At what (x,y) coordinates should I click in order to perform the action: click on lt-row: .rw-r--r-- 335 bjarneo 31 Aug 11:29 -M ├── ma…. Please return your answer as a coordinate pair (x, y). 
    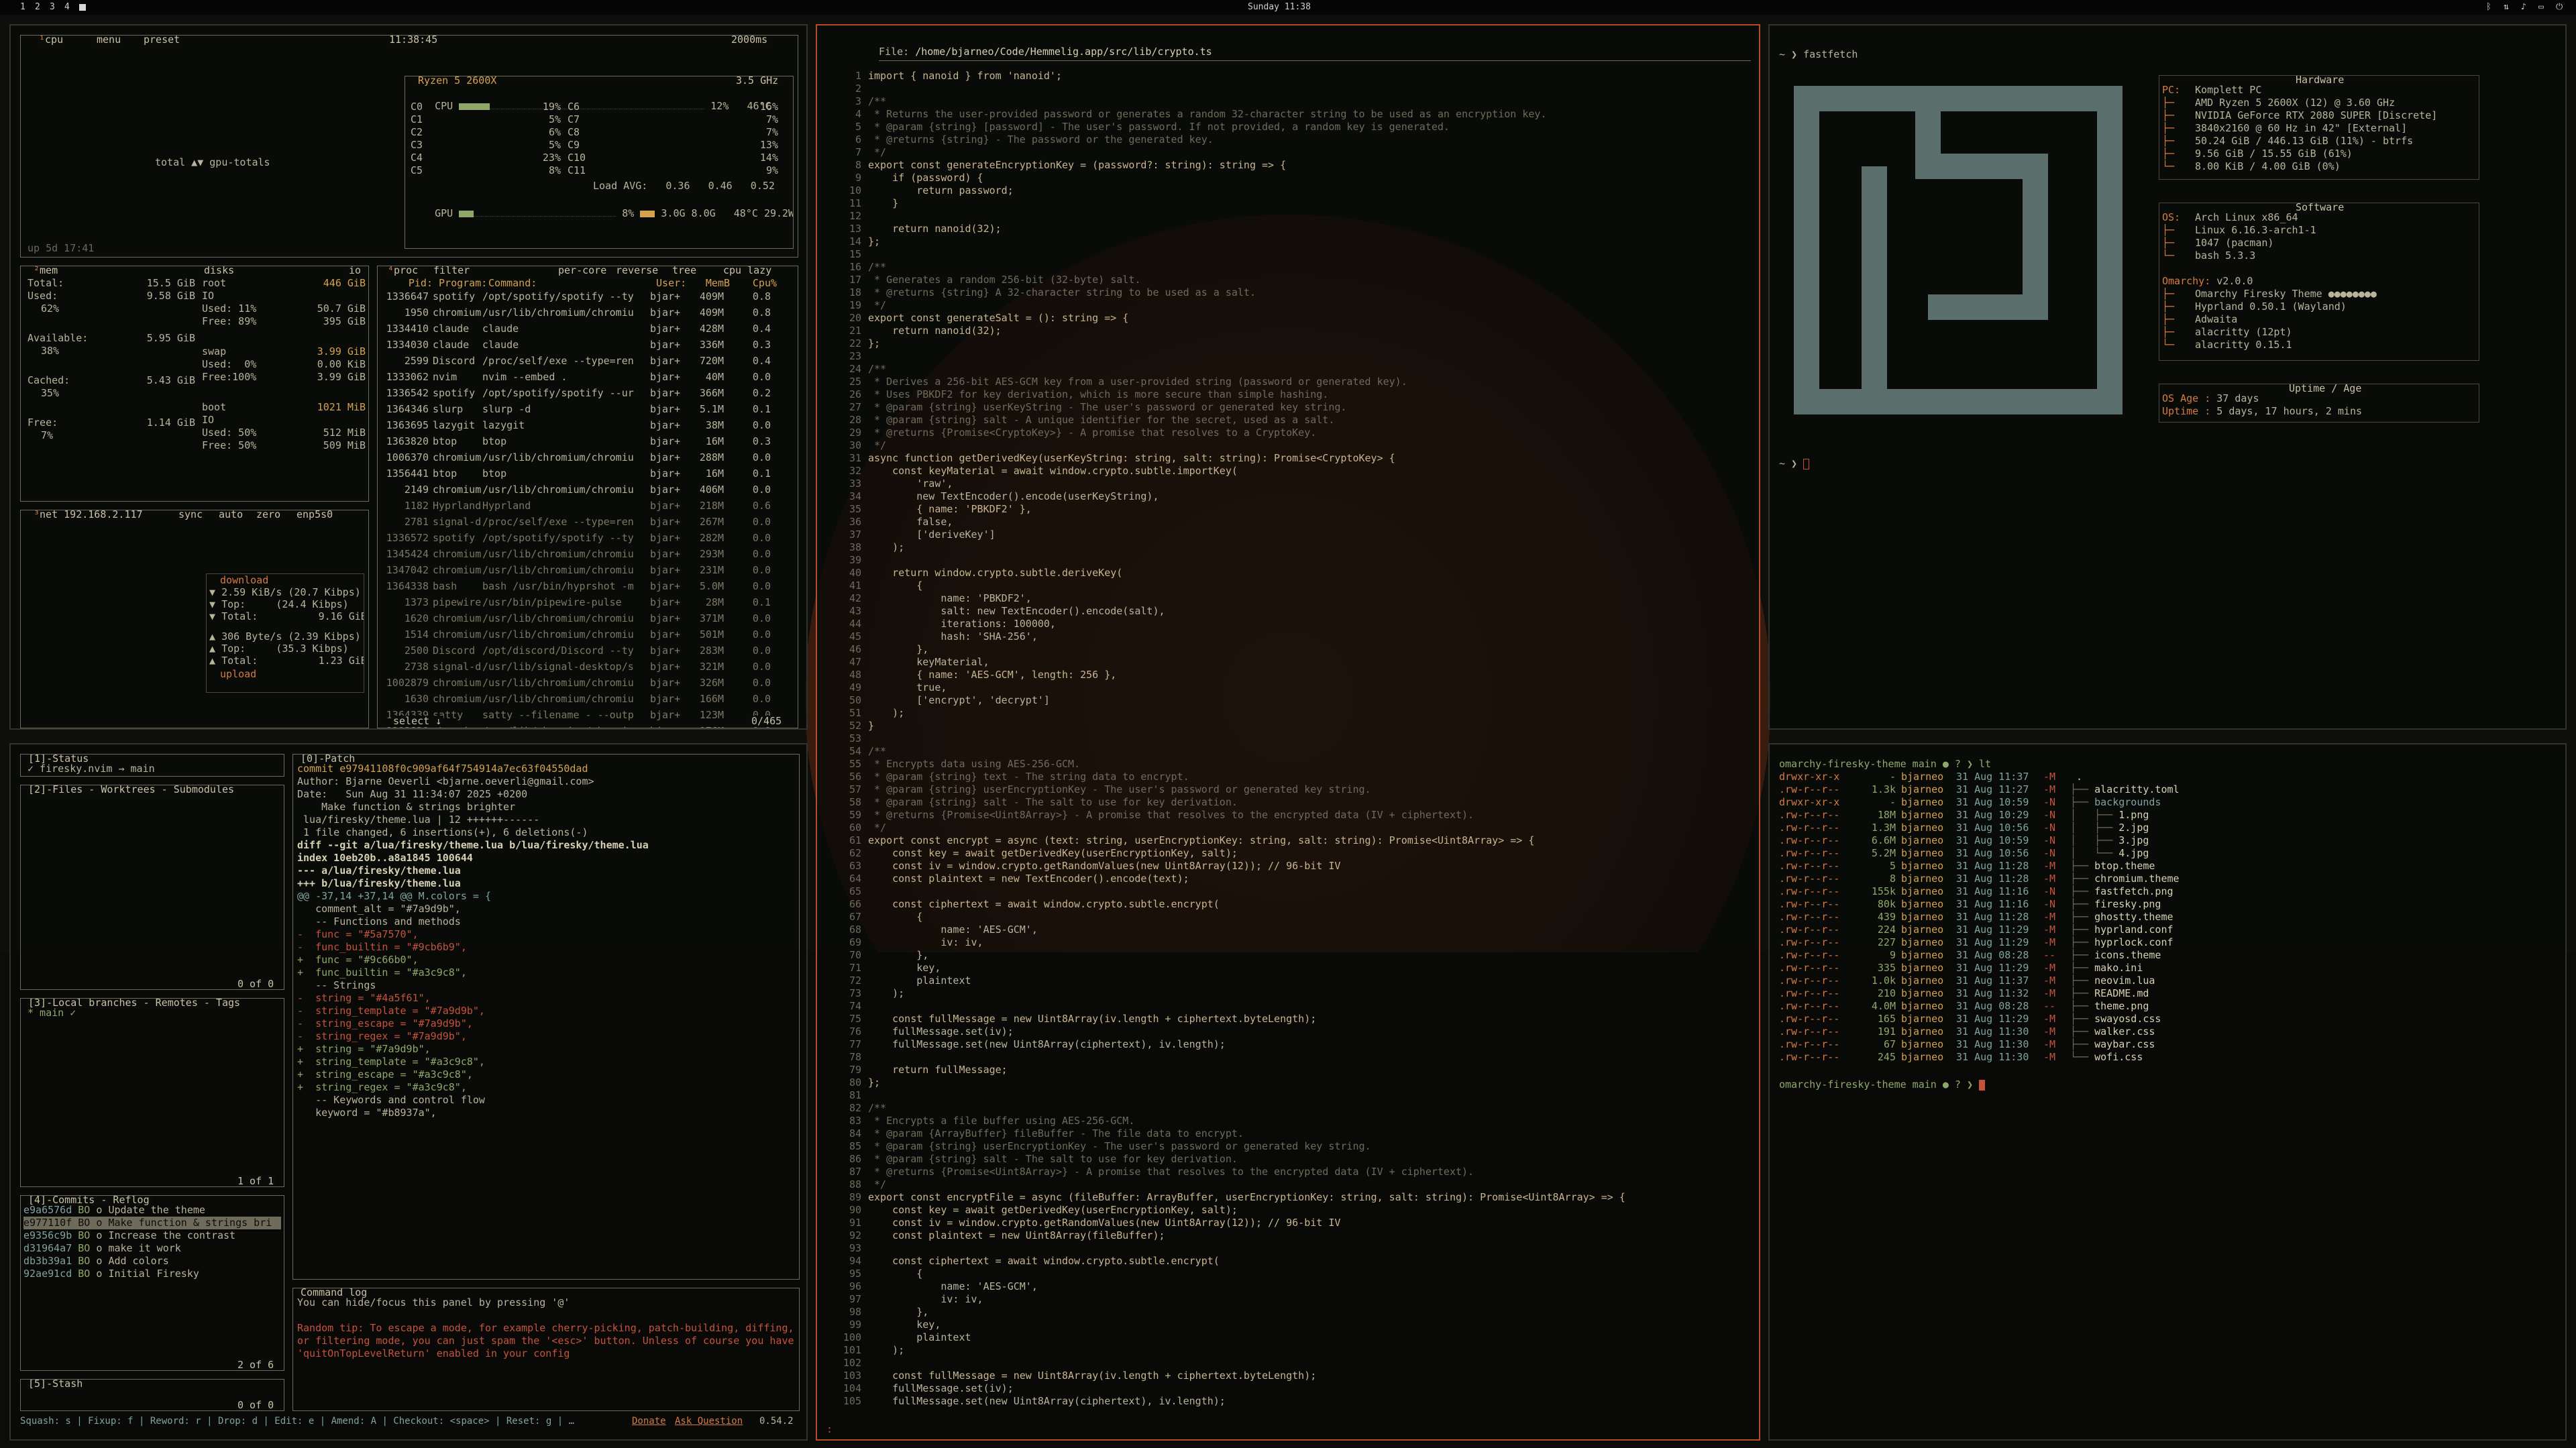
    Looking at the image, I should click on (2168, 968).